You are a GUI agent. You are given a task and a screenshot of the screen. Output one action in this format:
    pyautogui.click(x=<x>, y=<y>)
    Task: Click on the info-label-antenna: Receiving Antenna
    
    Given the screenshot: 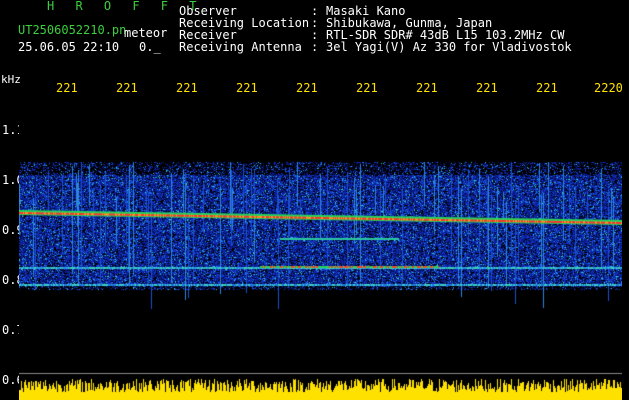 What is the action you would take?
    pyautogui.click(x=240, y=47)
    